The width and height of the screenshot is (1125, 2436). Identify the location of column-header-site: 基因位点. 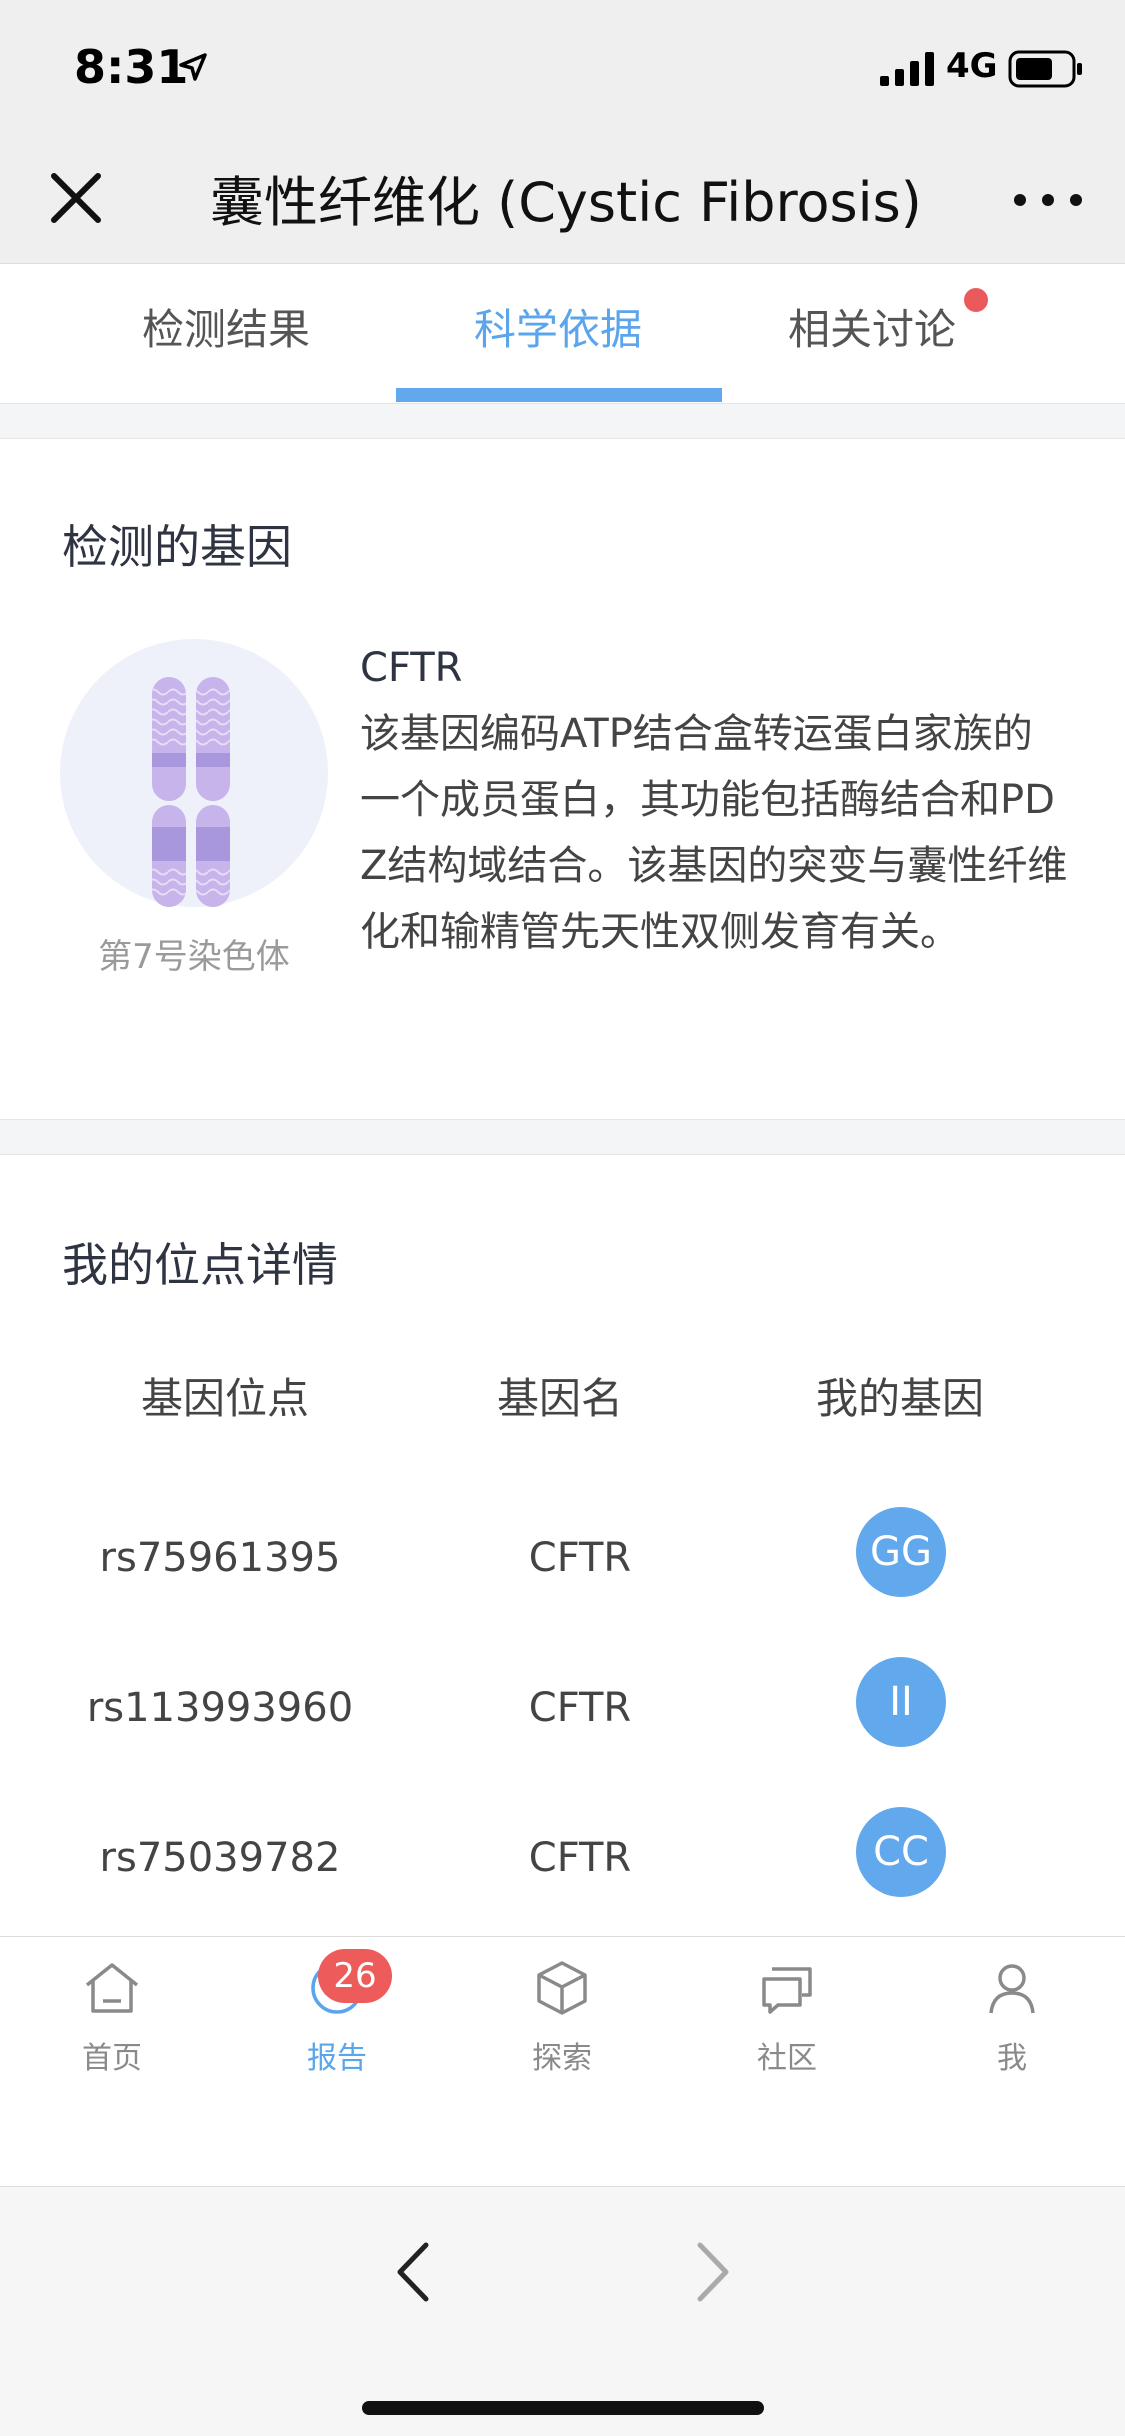
(224, 1398).